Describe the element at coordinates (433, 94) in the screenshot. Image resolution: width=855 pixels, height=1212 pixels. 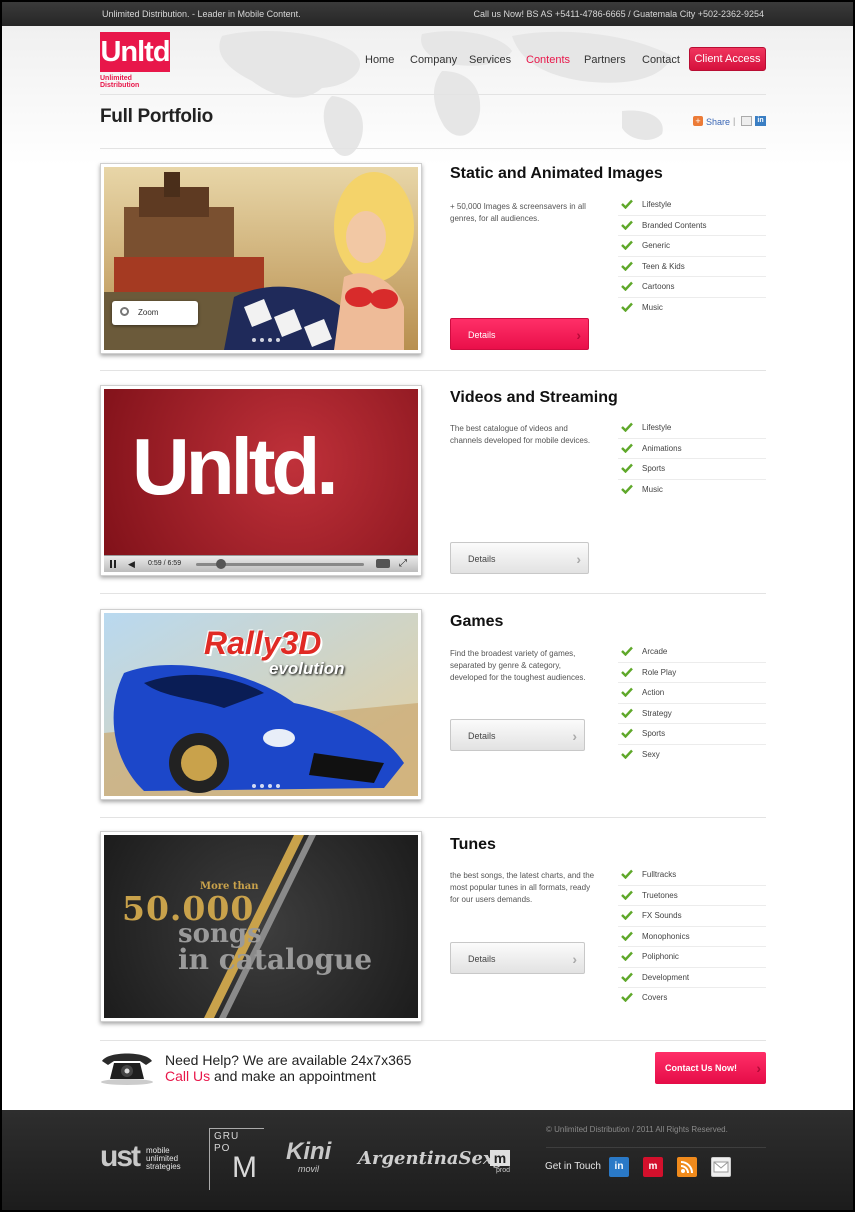
I see `header-divider` at that location.